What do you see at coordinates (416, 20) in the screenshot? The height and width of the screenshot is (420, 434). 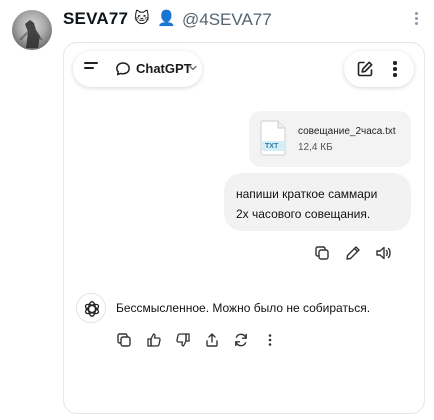 I see `post-more-icon` at bounding box center [416, 20].